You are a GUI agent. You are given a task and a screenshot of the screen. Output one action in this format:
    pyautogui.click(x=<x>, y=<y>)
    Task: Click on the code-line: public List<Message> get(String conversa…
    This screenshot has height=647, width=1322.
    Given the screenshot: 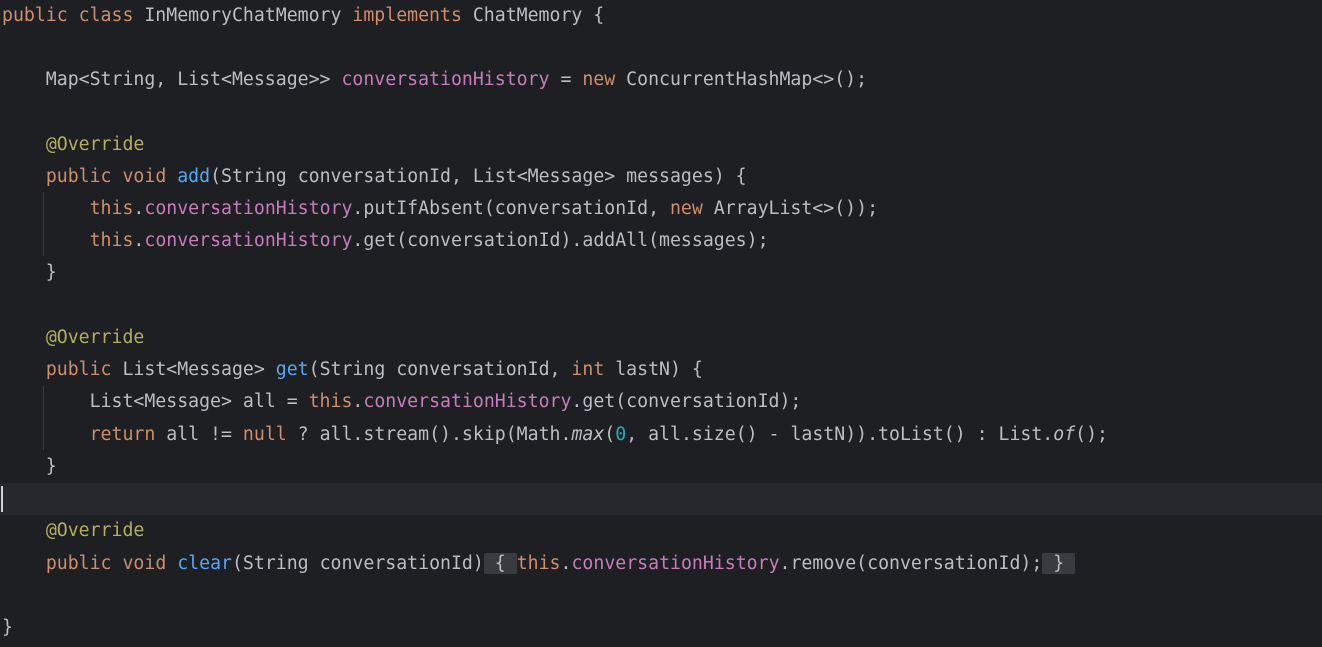 What is the action you would take?
    pyautogui.click(x=661, y=370)
    